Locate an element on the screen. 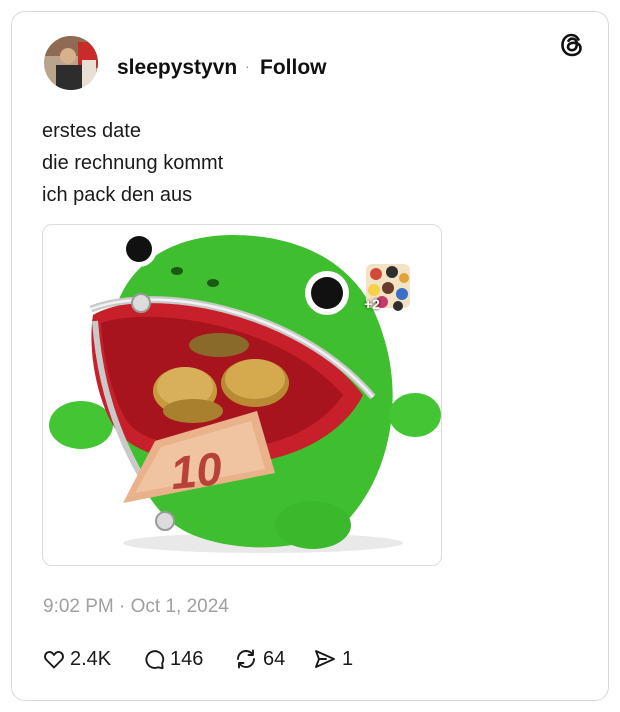  share-count: 1 is located at coordinates (348, 658).